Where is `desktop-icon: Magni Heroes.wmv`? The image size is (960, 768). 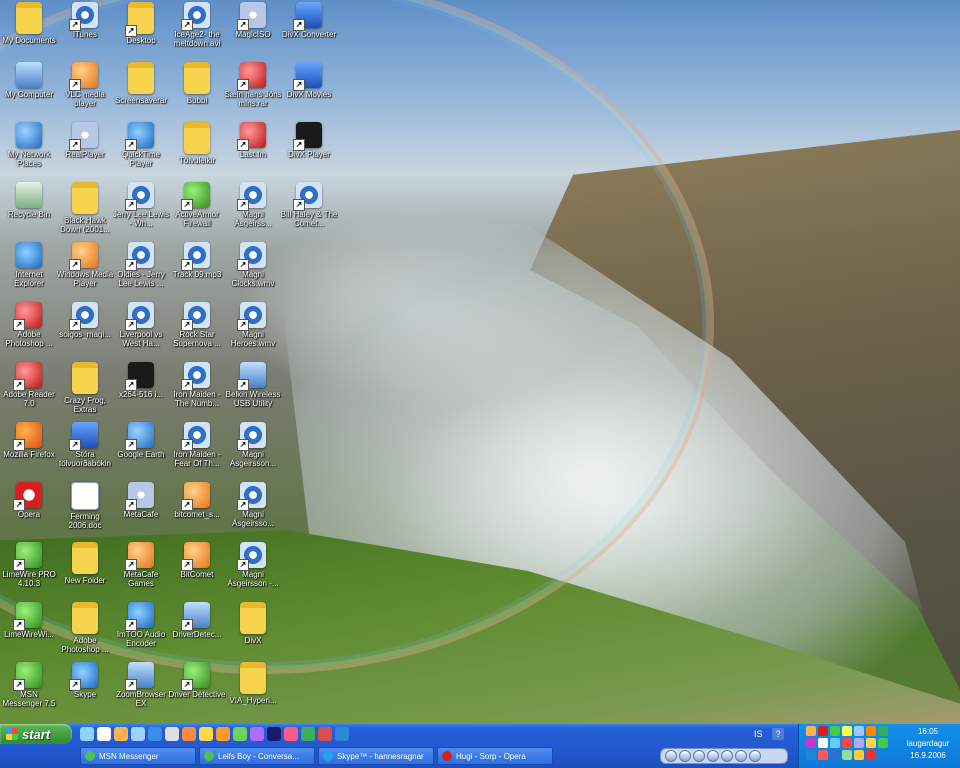 desktop-icon: Magni Heroes.wmv is located at coordinates (253, 325).